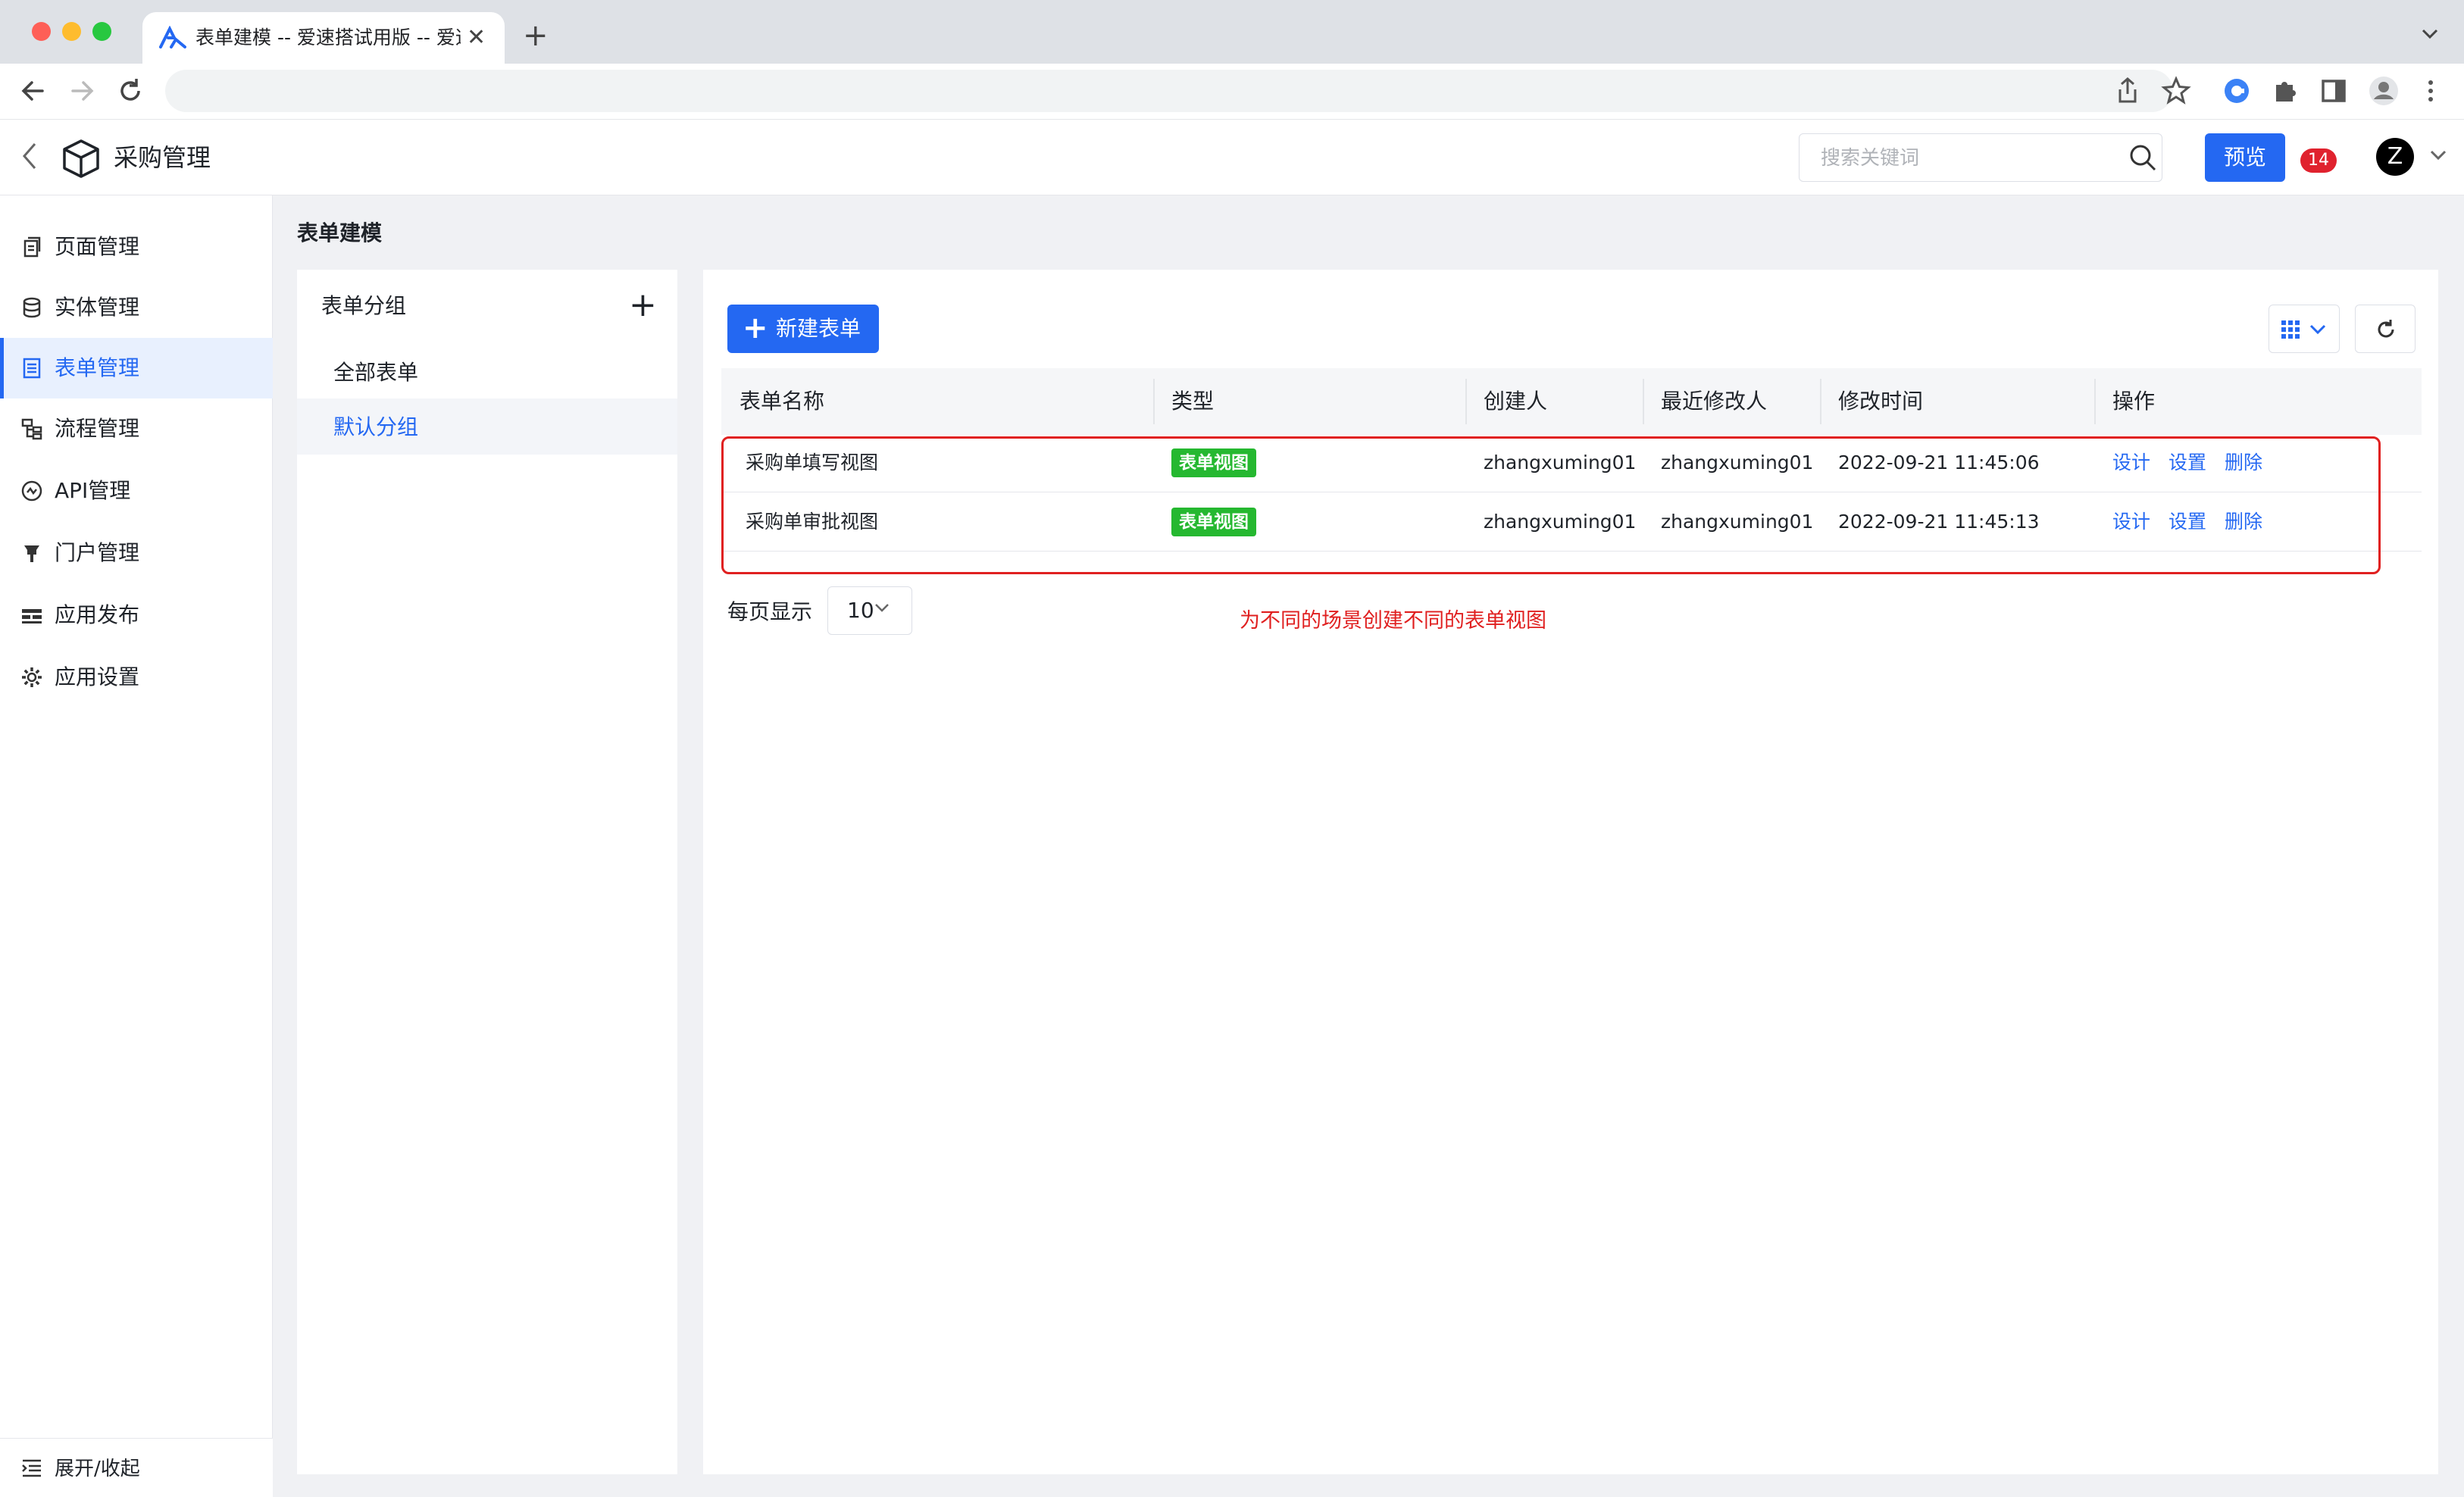  Describe the element at coordinates (1393, 621) in the screenshot. I see `annotation-note: 为不同的场景创建不同的表单视图` at that location.